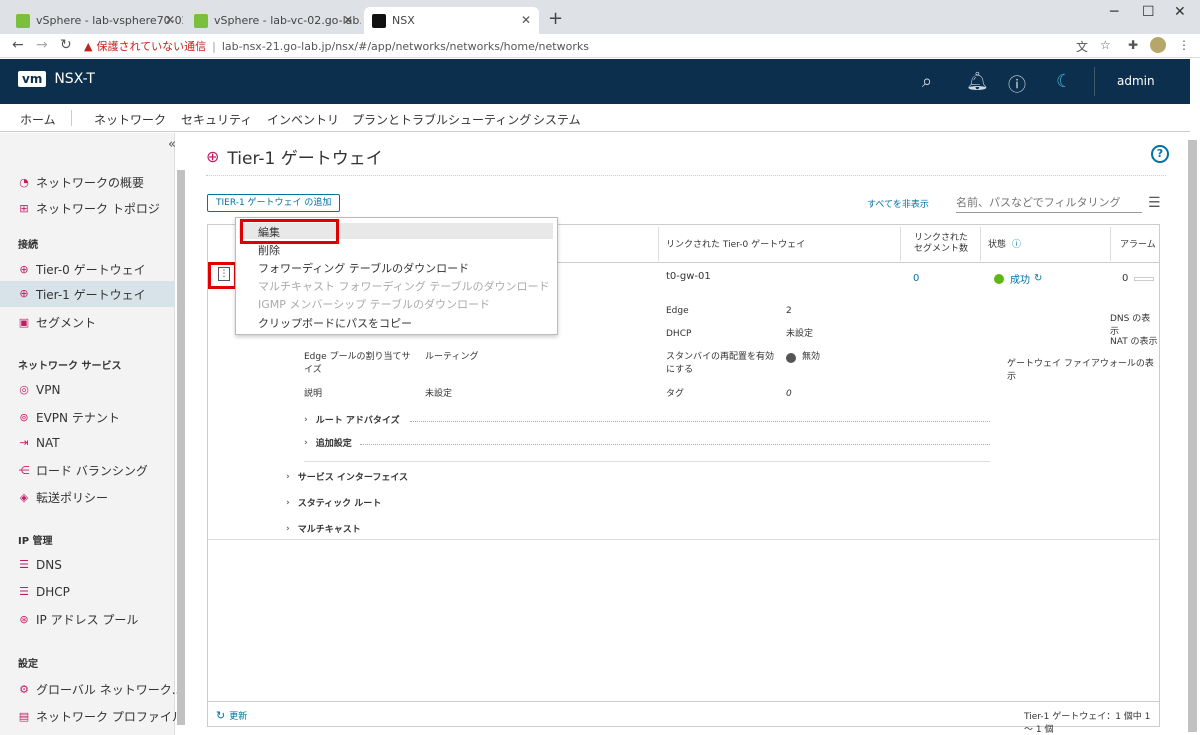 The height and width of the screenshot is (735, 1200). Describe the element at coordinates (222, 275) in the screenshot. I see `highlight-actions` at that location.